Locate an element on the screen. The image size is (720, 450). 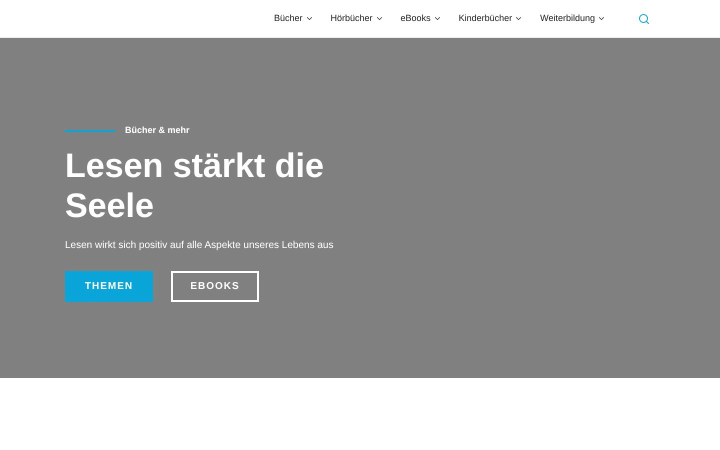
hero-subtitle: Lesen wirkt sich positiv auf alle Aspekte unseres Lebens aus is located at coordinates (199, 245).